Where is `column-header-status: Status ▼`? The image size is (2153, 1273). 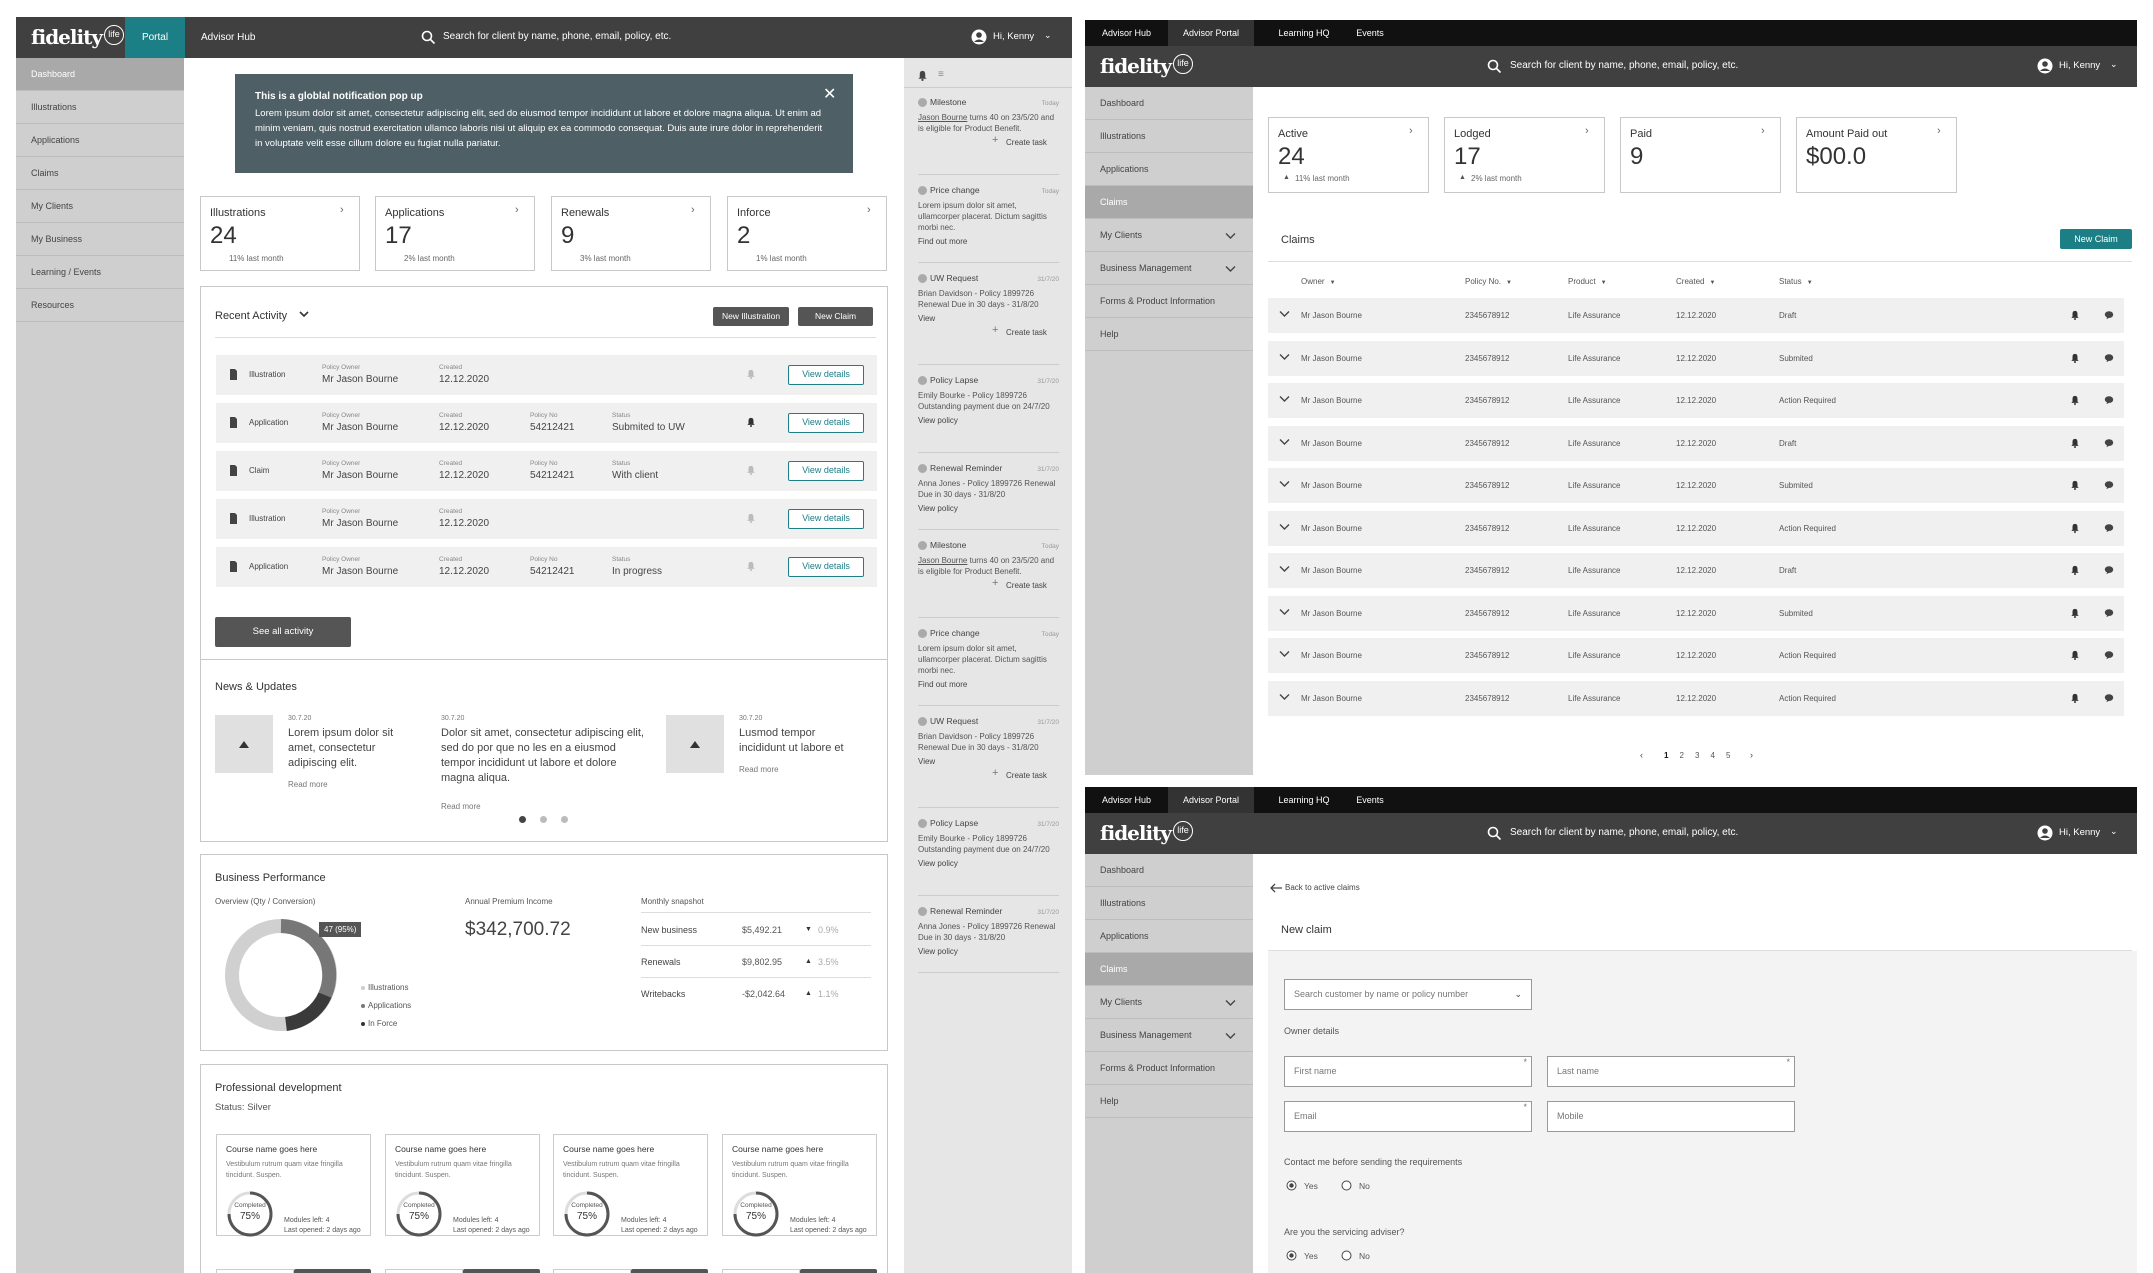
column-header-status: Status ▼ is located at coordinates (1796, 281).